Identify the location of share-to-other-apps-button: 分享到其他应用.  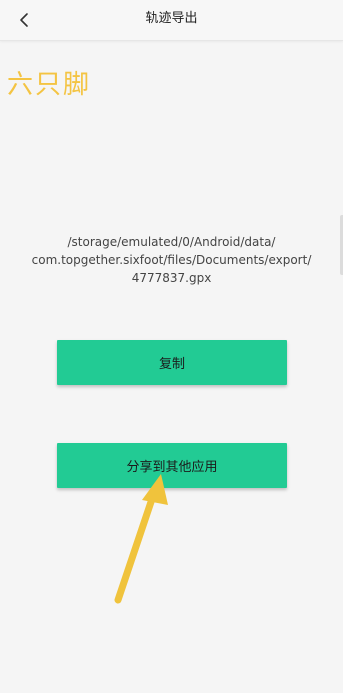
(172, 465).